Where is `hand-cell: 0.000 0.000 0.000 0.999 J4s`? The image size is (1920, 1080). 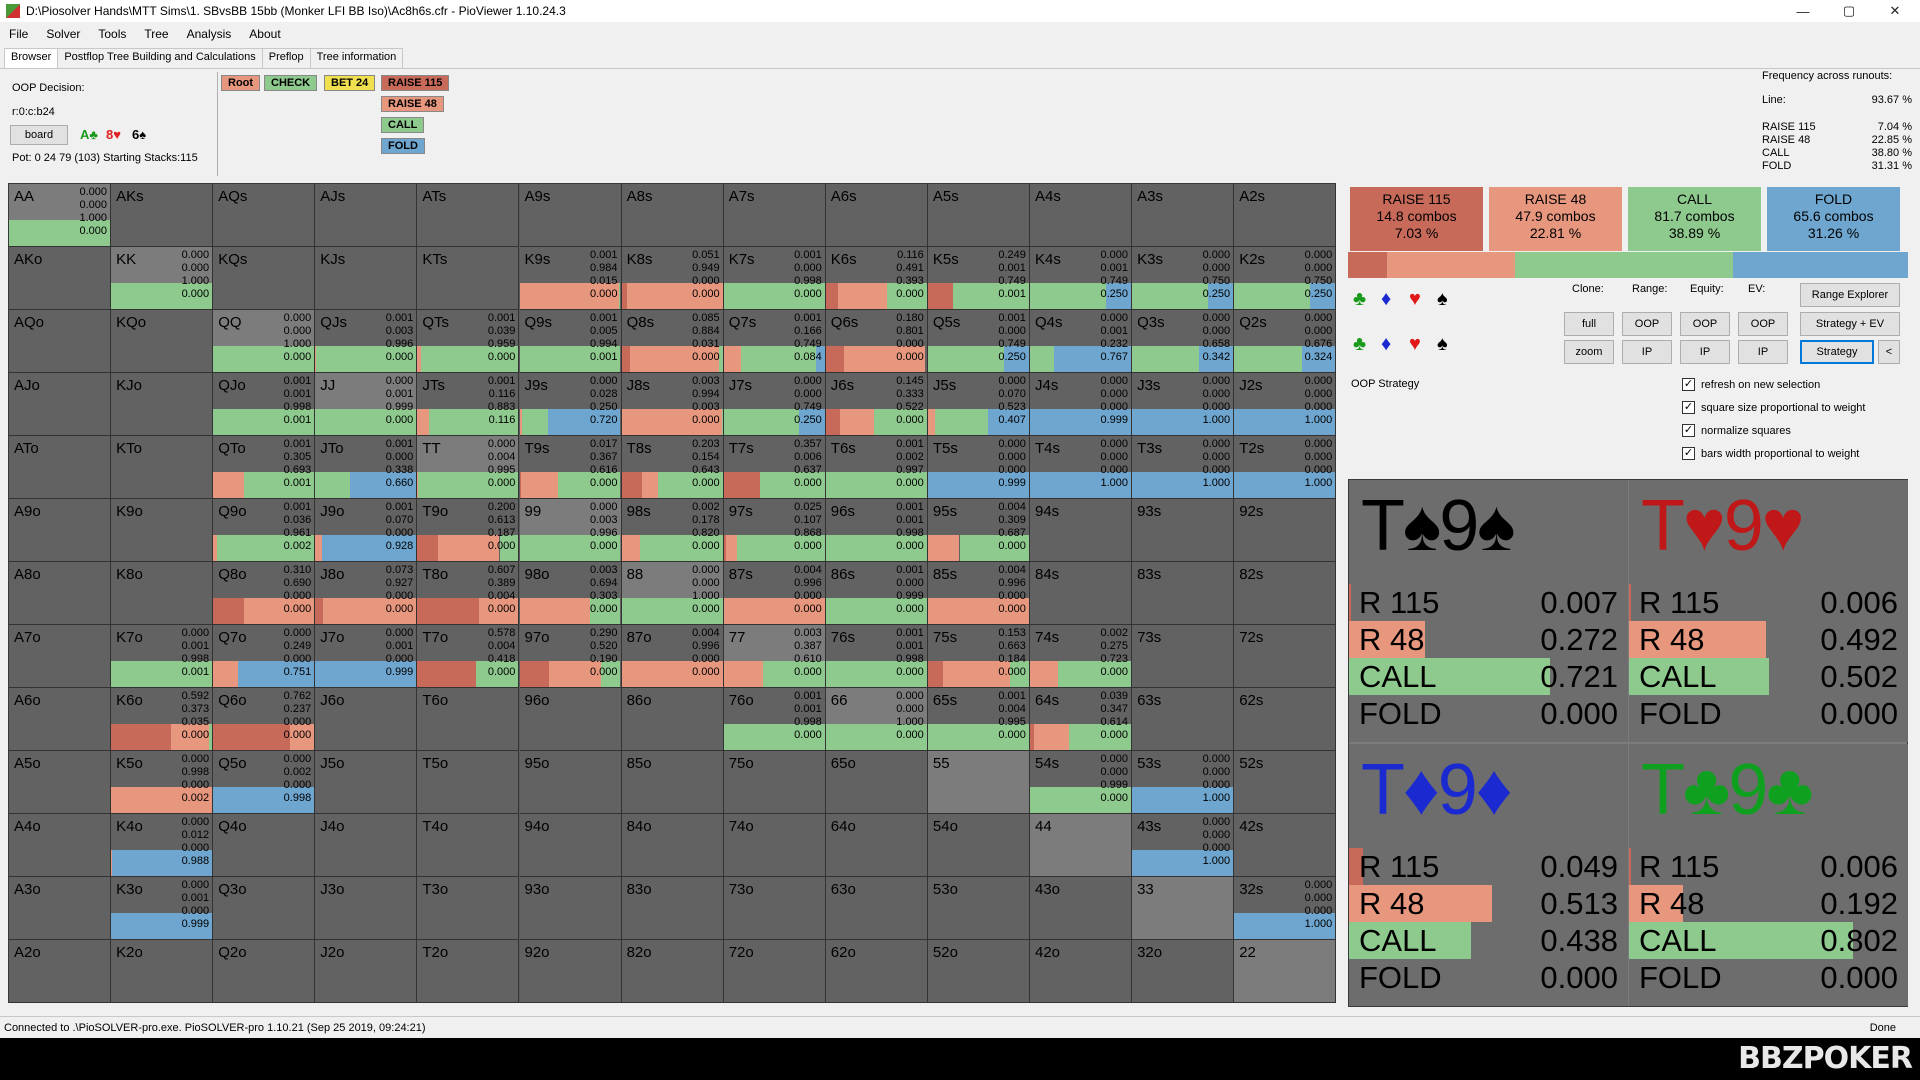 hand-cell: 0.000 0.000 0.000 0.999 J4s is located at coordinates (1081, 404).